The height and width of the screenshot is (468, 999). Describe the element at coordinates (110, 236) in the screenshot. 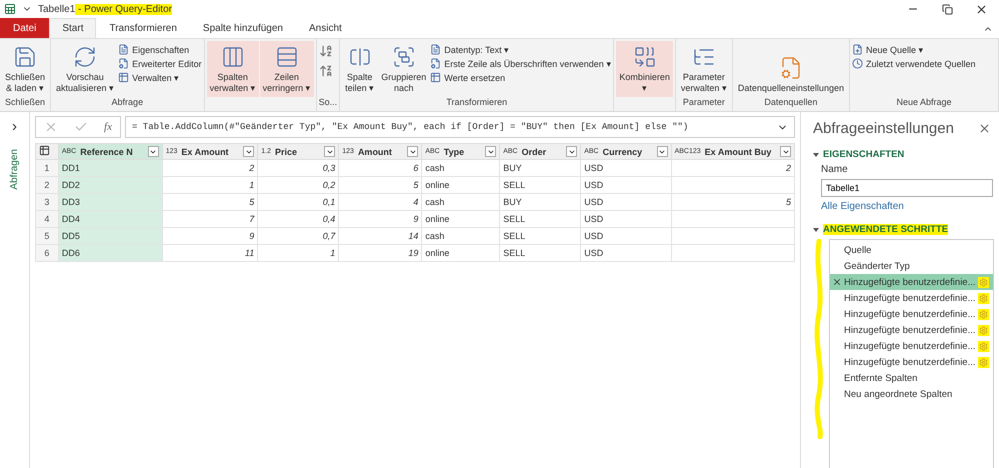

I see `table-cell: DD5` at that location.